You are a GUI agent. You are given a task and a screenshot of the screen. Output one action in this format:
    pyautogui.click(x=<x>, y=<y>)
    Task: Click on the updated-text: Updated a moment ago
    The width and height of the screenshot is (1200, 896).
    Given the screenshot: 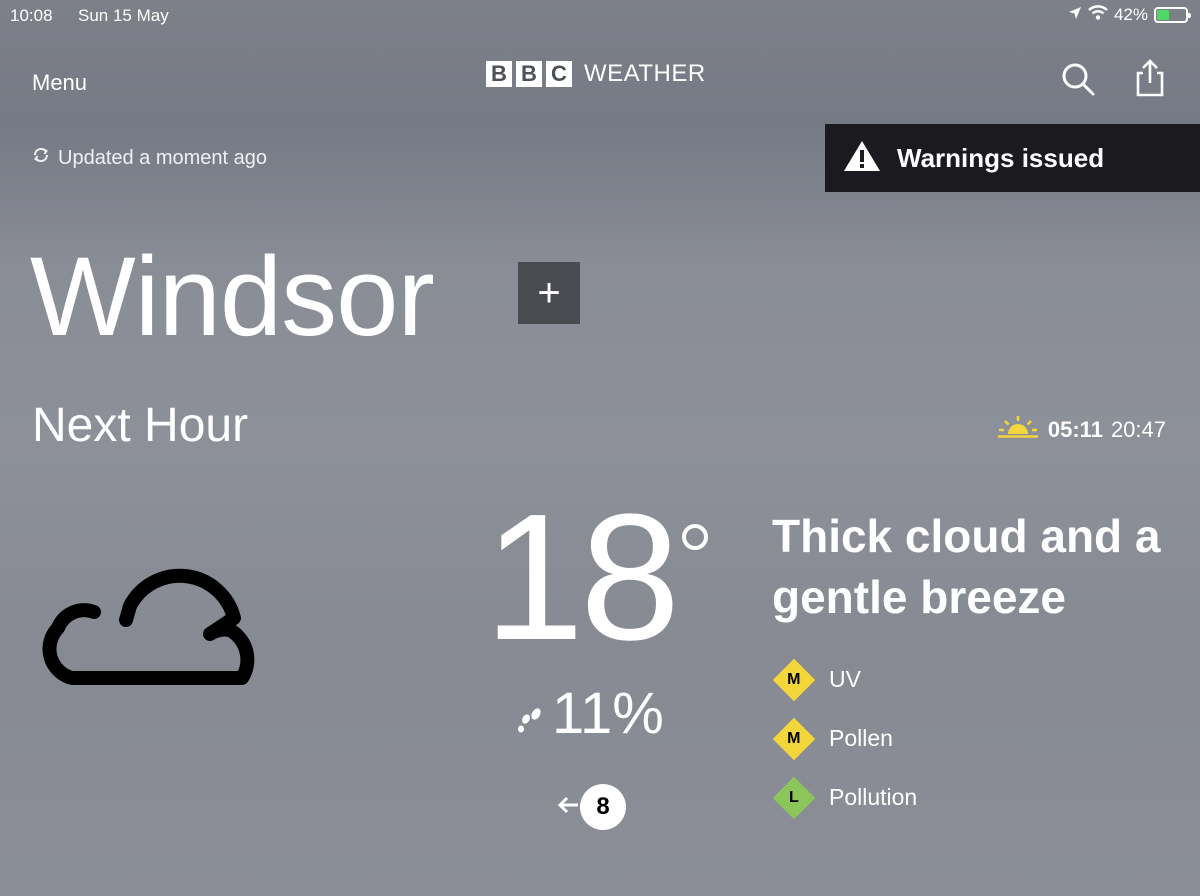 What is the action you would take?
    pyautogui.click(x=163, y=157)
    